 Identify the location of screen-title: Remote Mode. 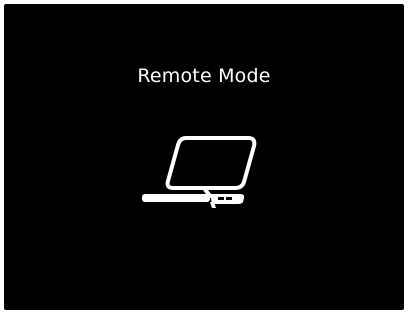
(204, 76).